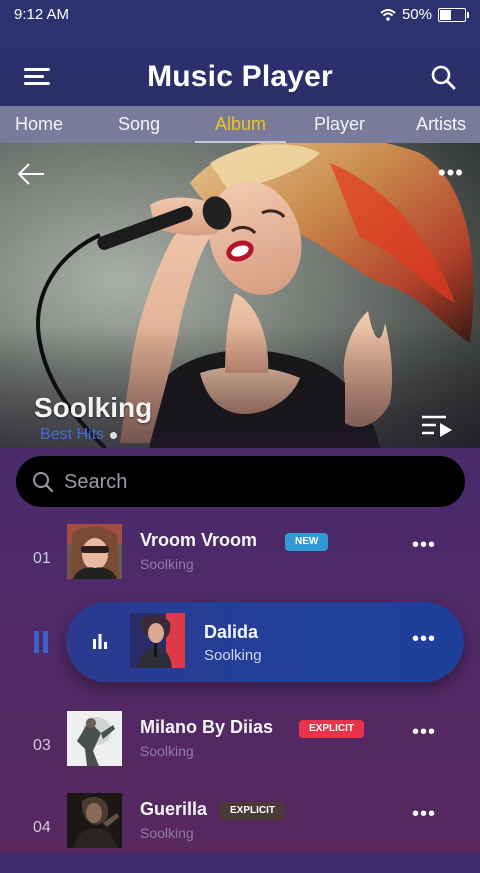 Image resolution: width=480 pixels, height=873 pixels. Describe the element at coordinates (240, 14) in the screenshot. I see `status-bar: 9:12 AM 50%` at that location.